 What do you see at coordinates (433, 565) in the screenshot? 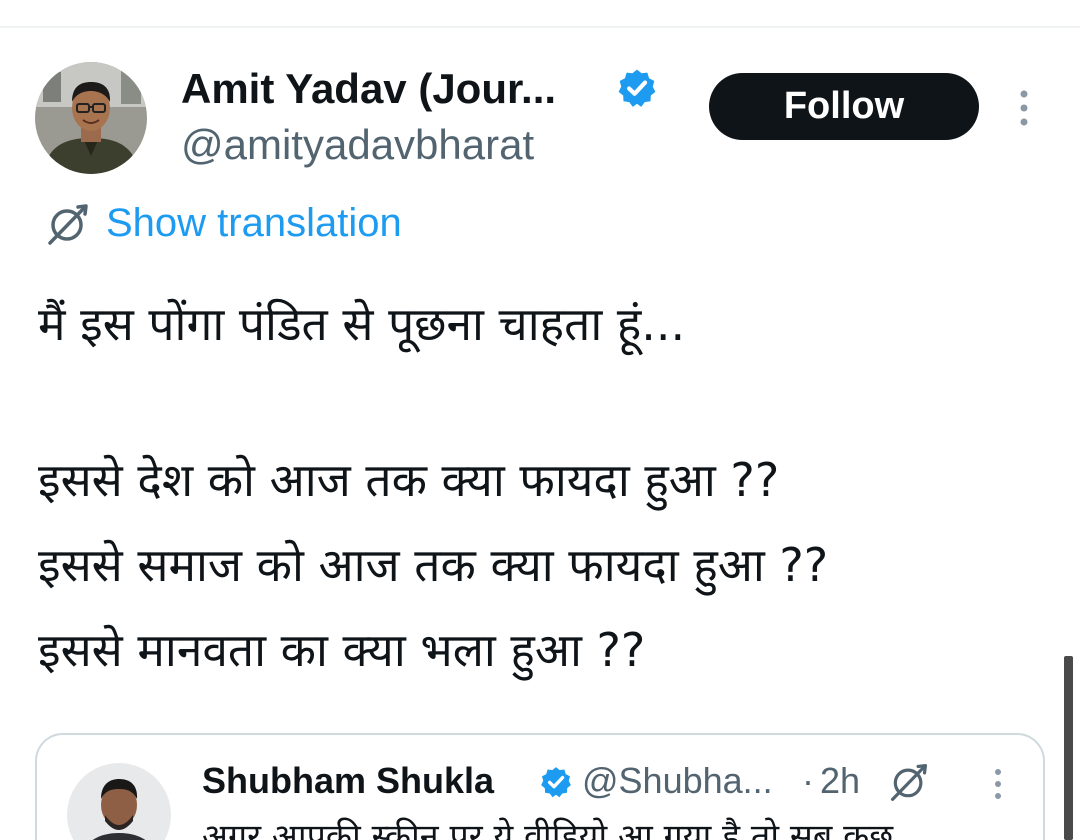
I see `tweet-text-line: इससे समाज को आज तक क्या फायदा हुआ ??` at bounding box center [433, 565].